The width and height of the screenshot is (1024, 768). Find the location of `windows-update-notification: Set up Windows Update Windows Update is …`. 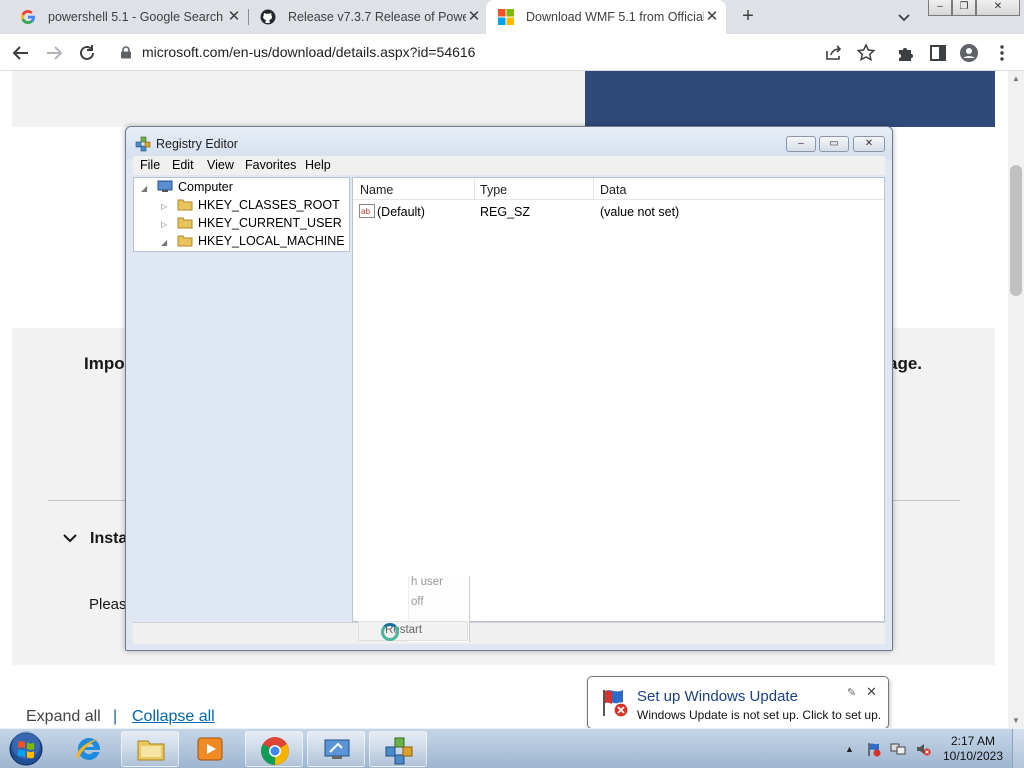

windows-update-notification: Set up Windows Update Windows Update is … is located at coordinates (738, 708).